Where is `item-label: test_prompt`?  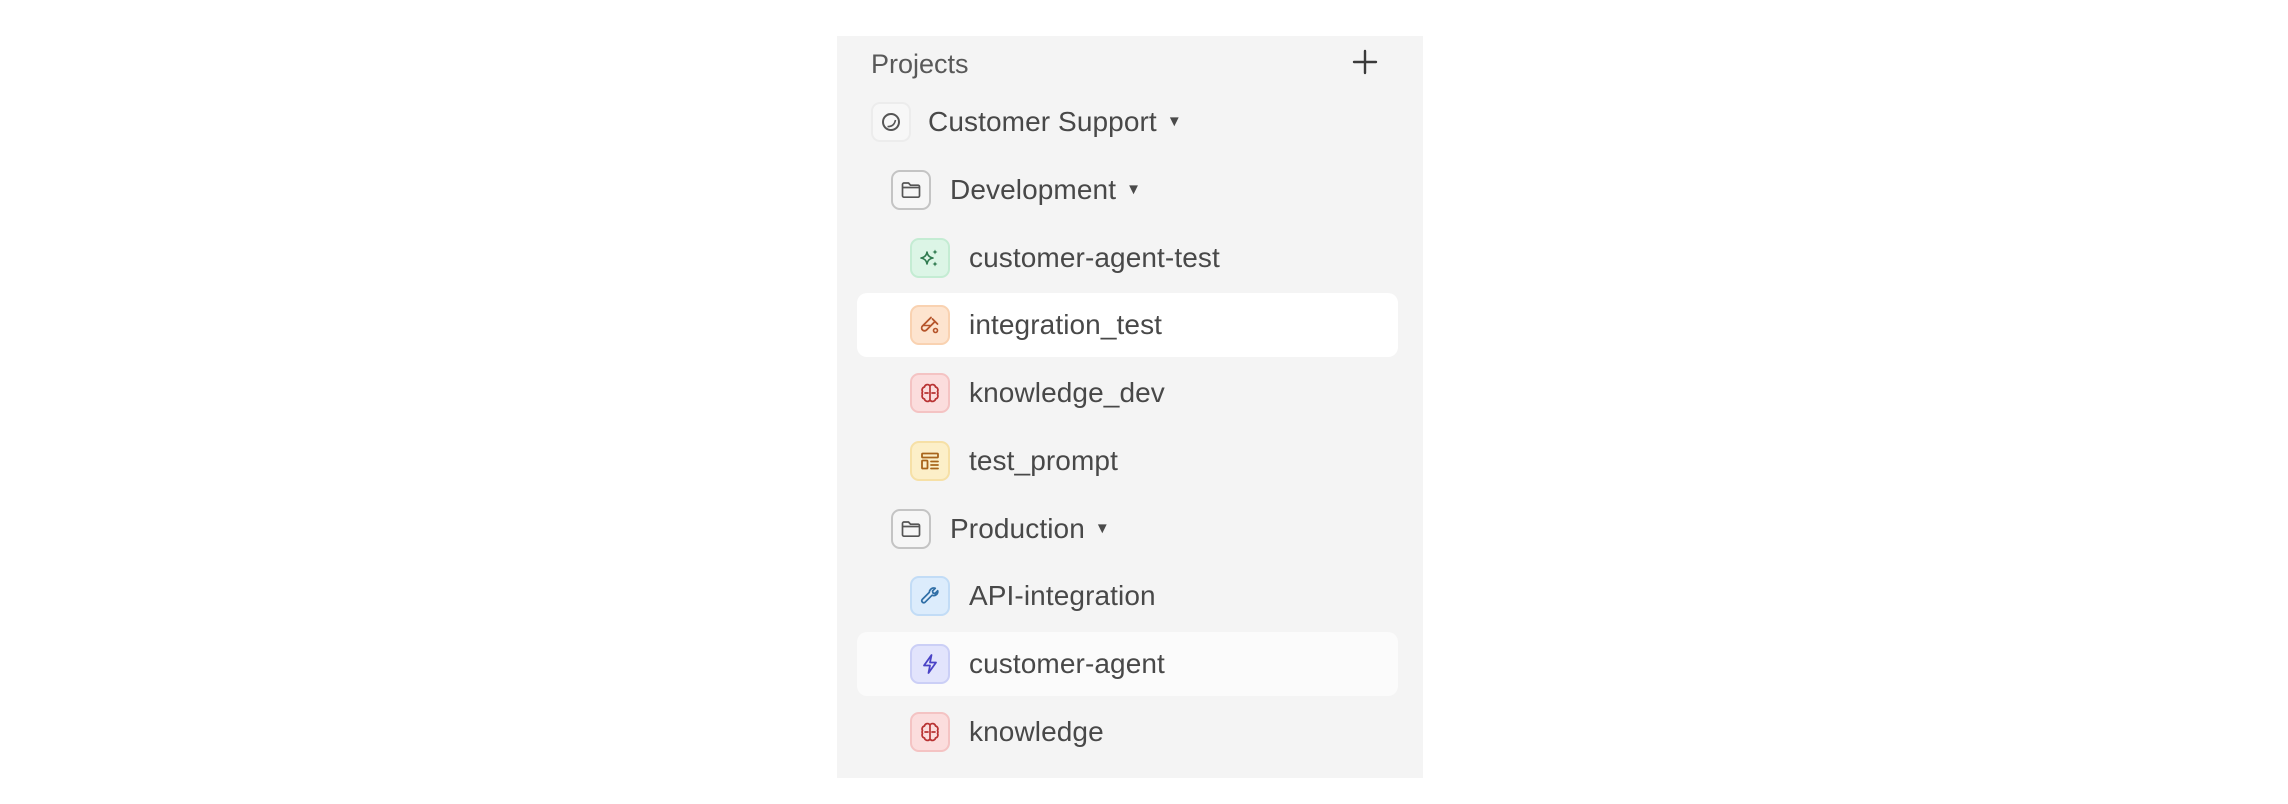 item-label: test_prompt is located at coordinates (1043, 460).